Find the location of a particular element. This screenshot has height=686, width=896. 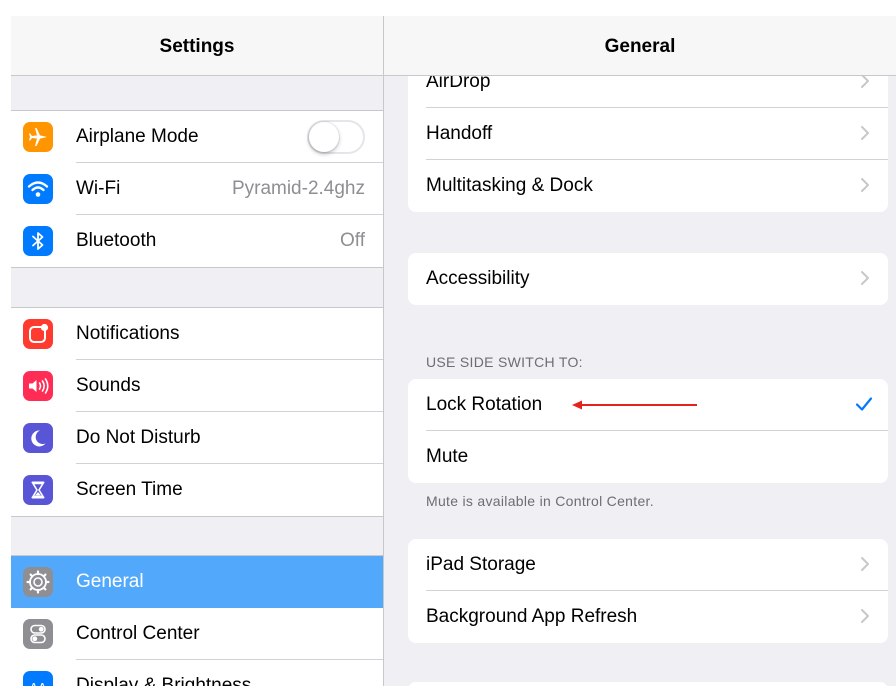

row-label: iPad Storage is located at coordinates (481, 564).